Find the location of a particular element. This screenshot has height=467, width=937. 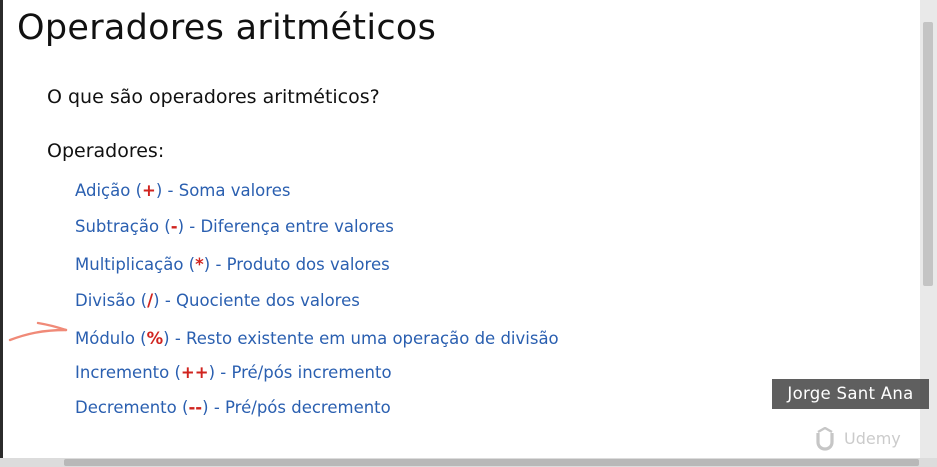

operator-item-addition: Adição (+) - Soma valores is located at coordinates (183, 190).